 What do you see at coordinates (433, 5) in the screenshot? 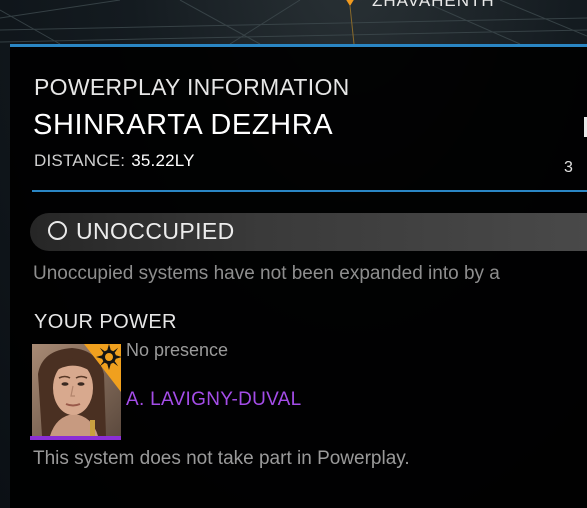
I see `map-system-label: ZHAVAHENTH` at bounding box center [433, 5].